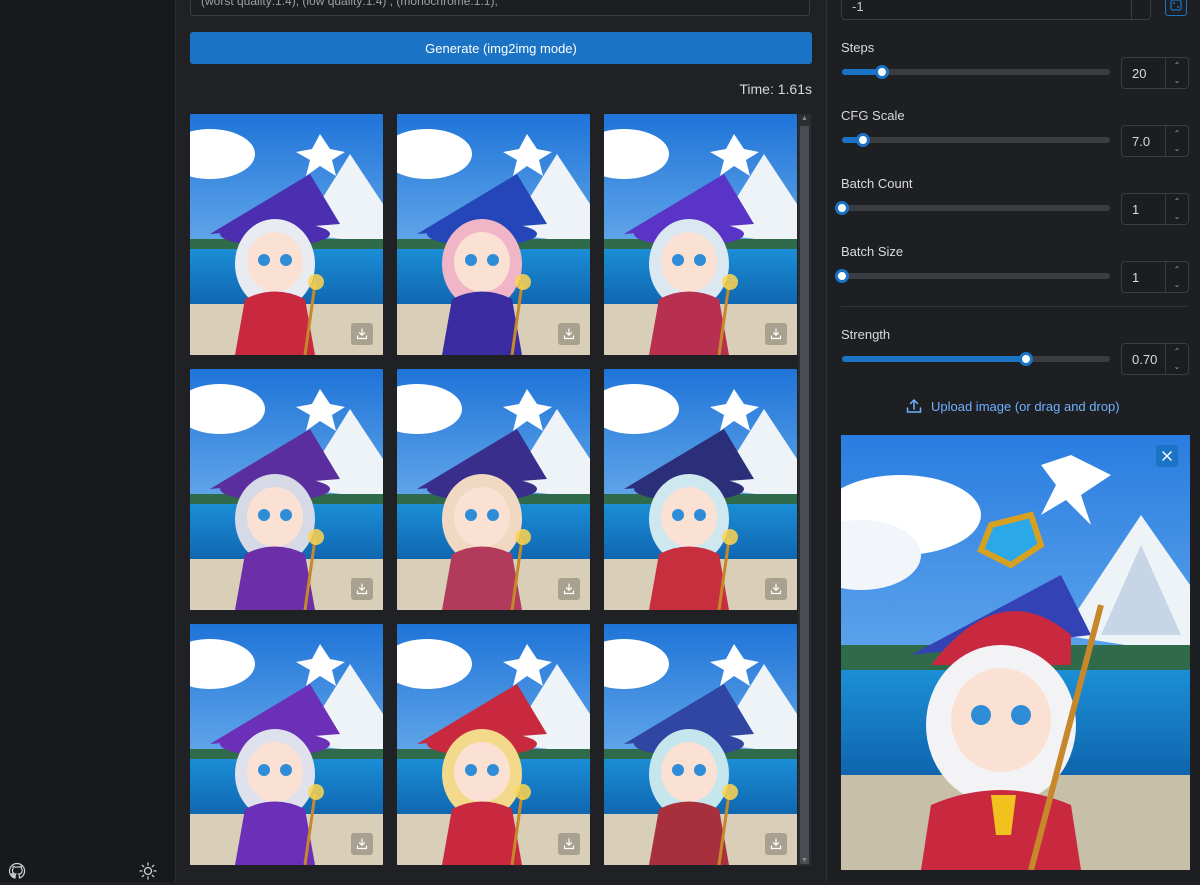  What do you see at coordinates (1145, 359) in the screenshot?
I see `strength-value: 0.70` at bounding box center [1145, 359].